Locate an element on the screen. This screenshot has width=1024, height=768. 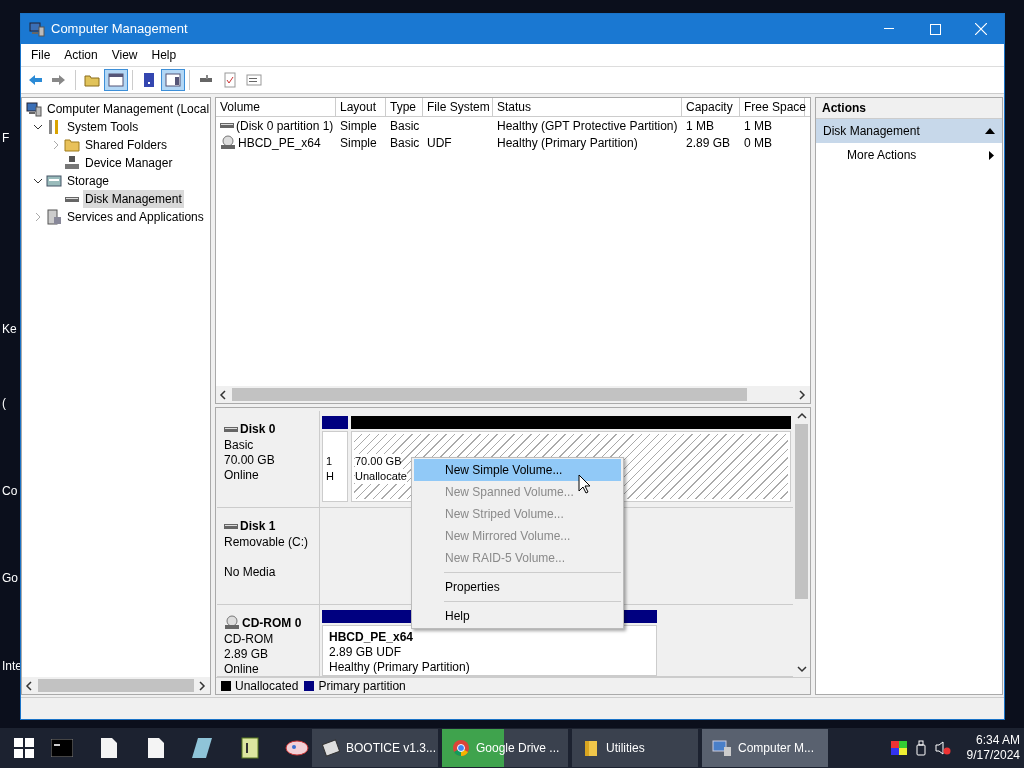
table-cell-text: 0 MB is located at coordinates (758, 143).